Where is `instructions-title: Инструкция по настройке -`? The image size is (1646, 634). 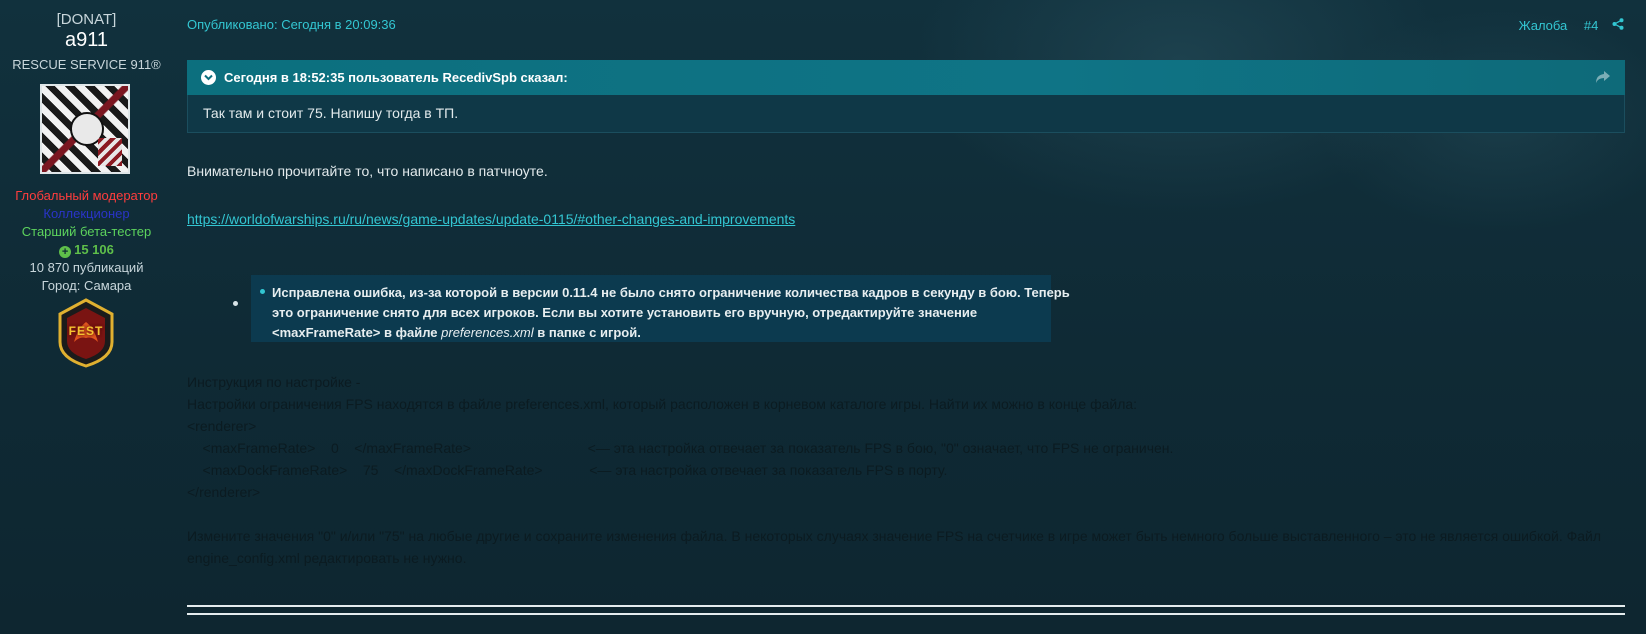
instructions-title: Инструкция по настройке - is located at coordinates (274, 382).